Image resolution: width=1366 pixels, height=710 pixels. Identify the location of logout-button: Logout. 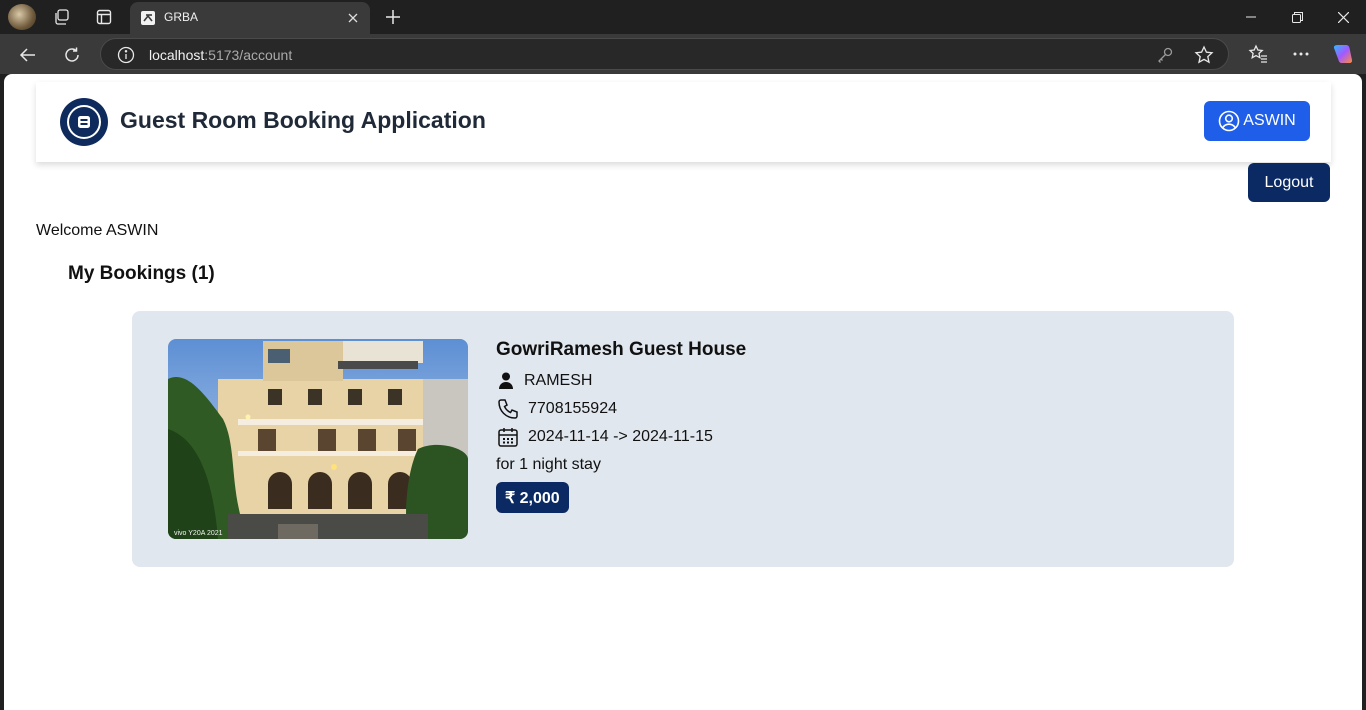
(1289, 182).